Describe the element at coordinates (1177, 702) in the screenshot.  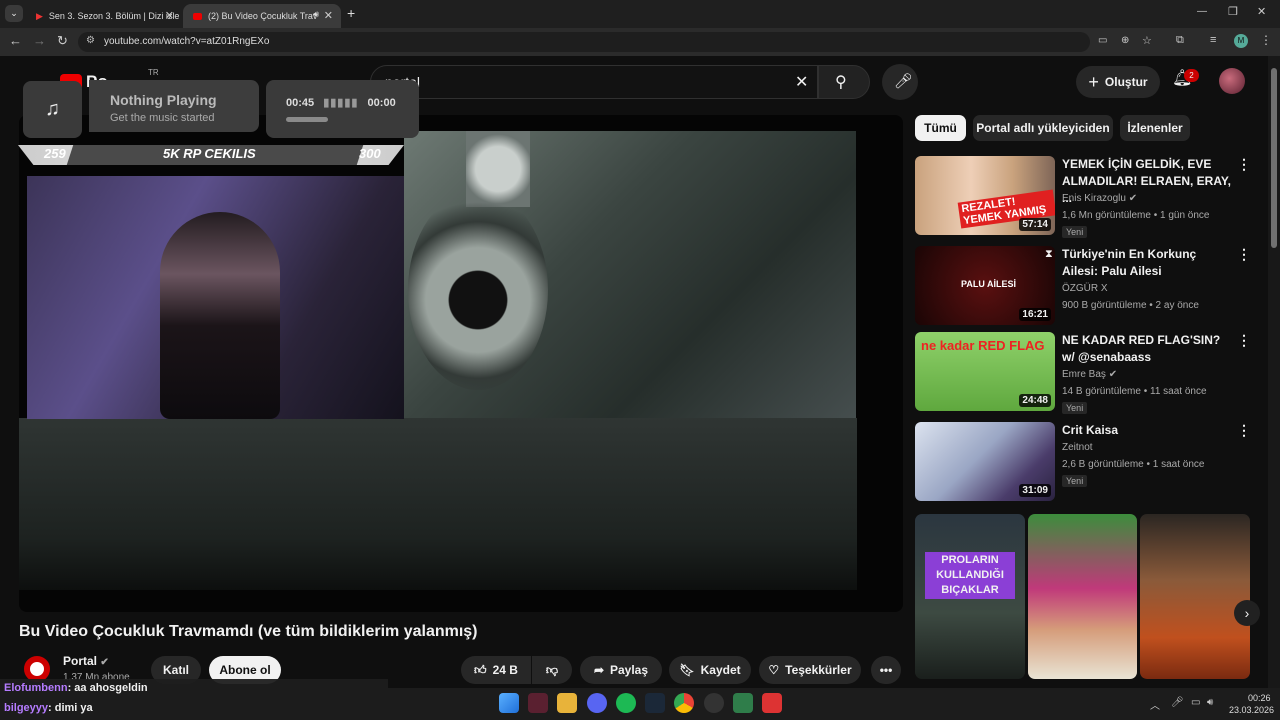
I see `mic-tray-icon: 🎤︎` at that location.